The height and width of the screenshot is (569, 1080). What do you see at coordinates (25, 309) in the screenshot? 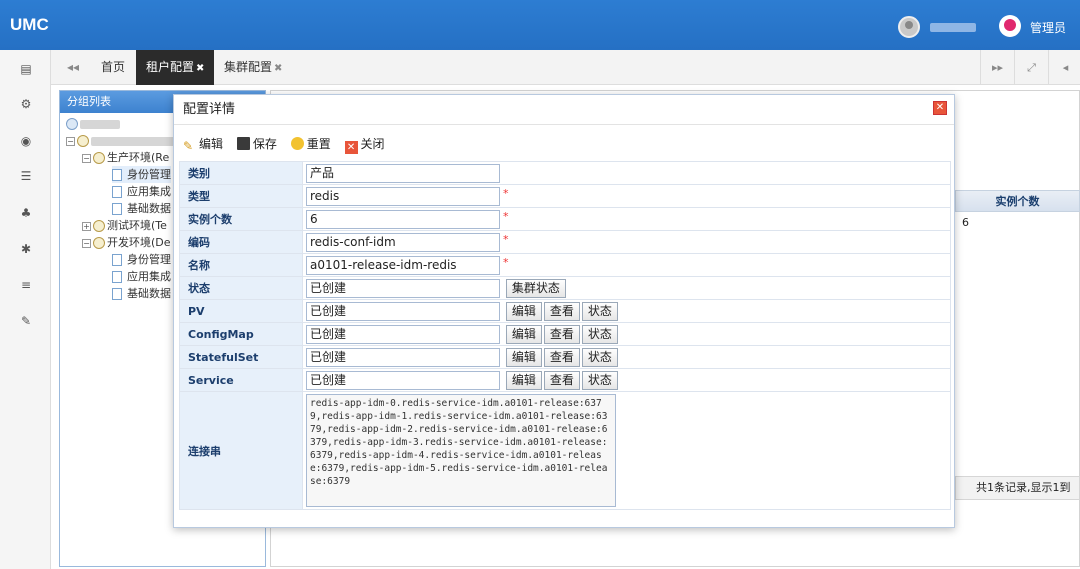
I see `left-nav: ▤ ⚙ ◉ ☰ ♣ ✱ ≡ ✎` at bounding box center [25, 309].